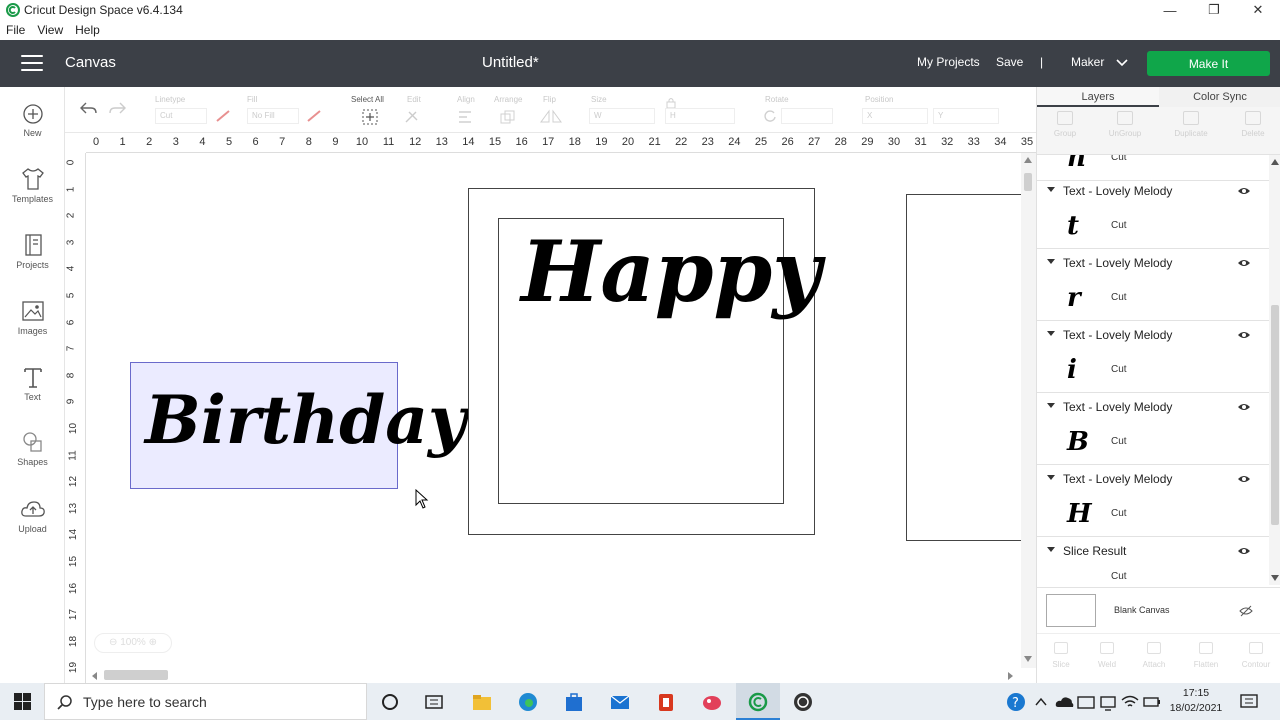 The width and height of the screenshot is (1280, 720). Describe the element at coordinates (1153, 299) in the screenshot. I see `layer-row: r Cut` at that location.